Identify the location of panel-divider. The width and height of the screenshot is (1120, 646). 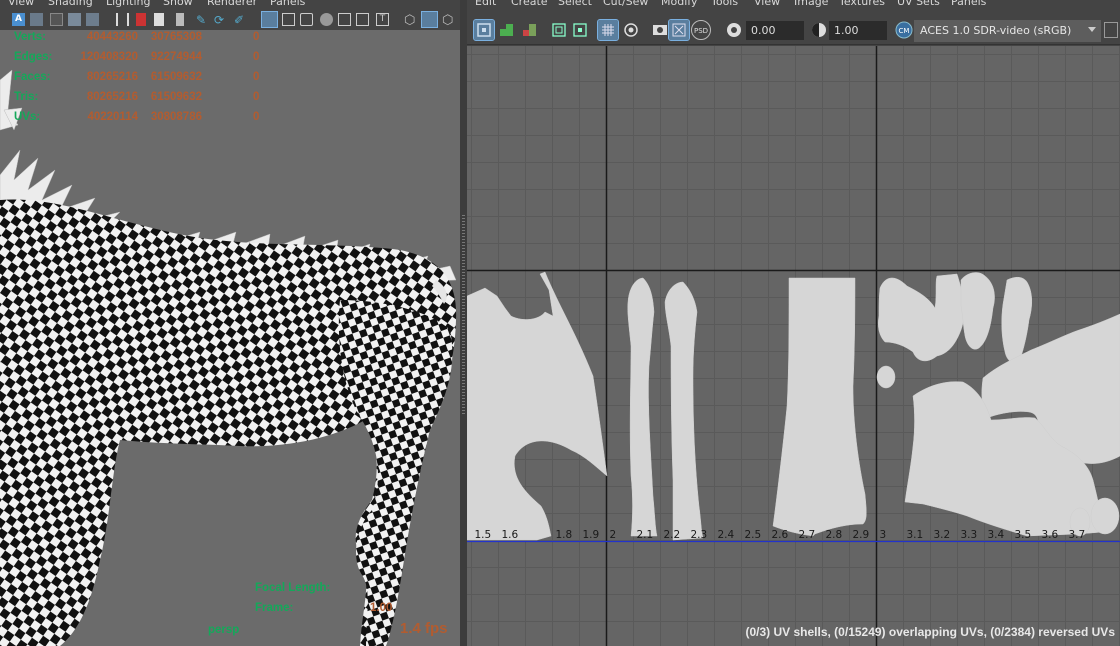
(463, 323).